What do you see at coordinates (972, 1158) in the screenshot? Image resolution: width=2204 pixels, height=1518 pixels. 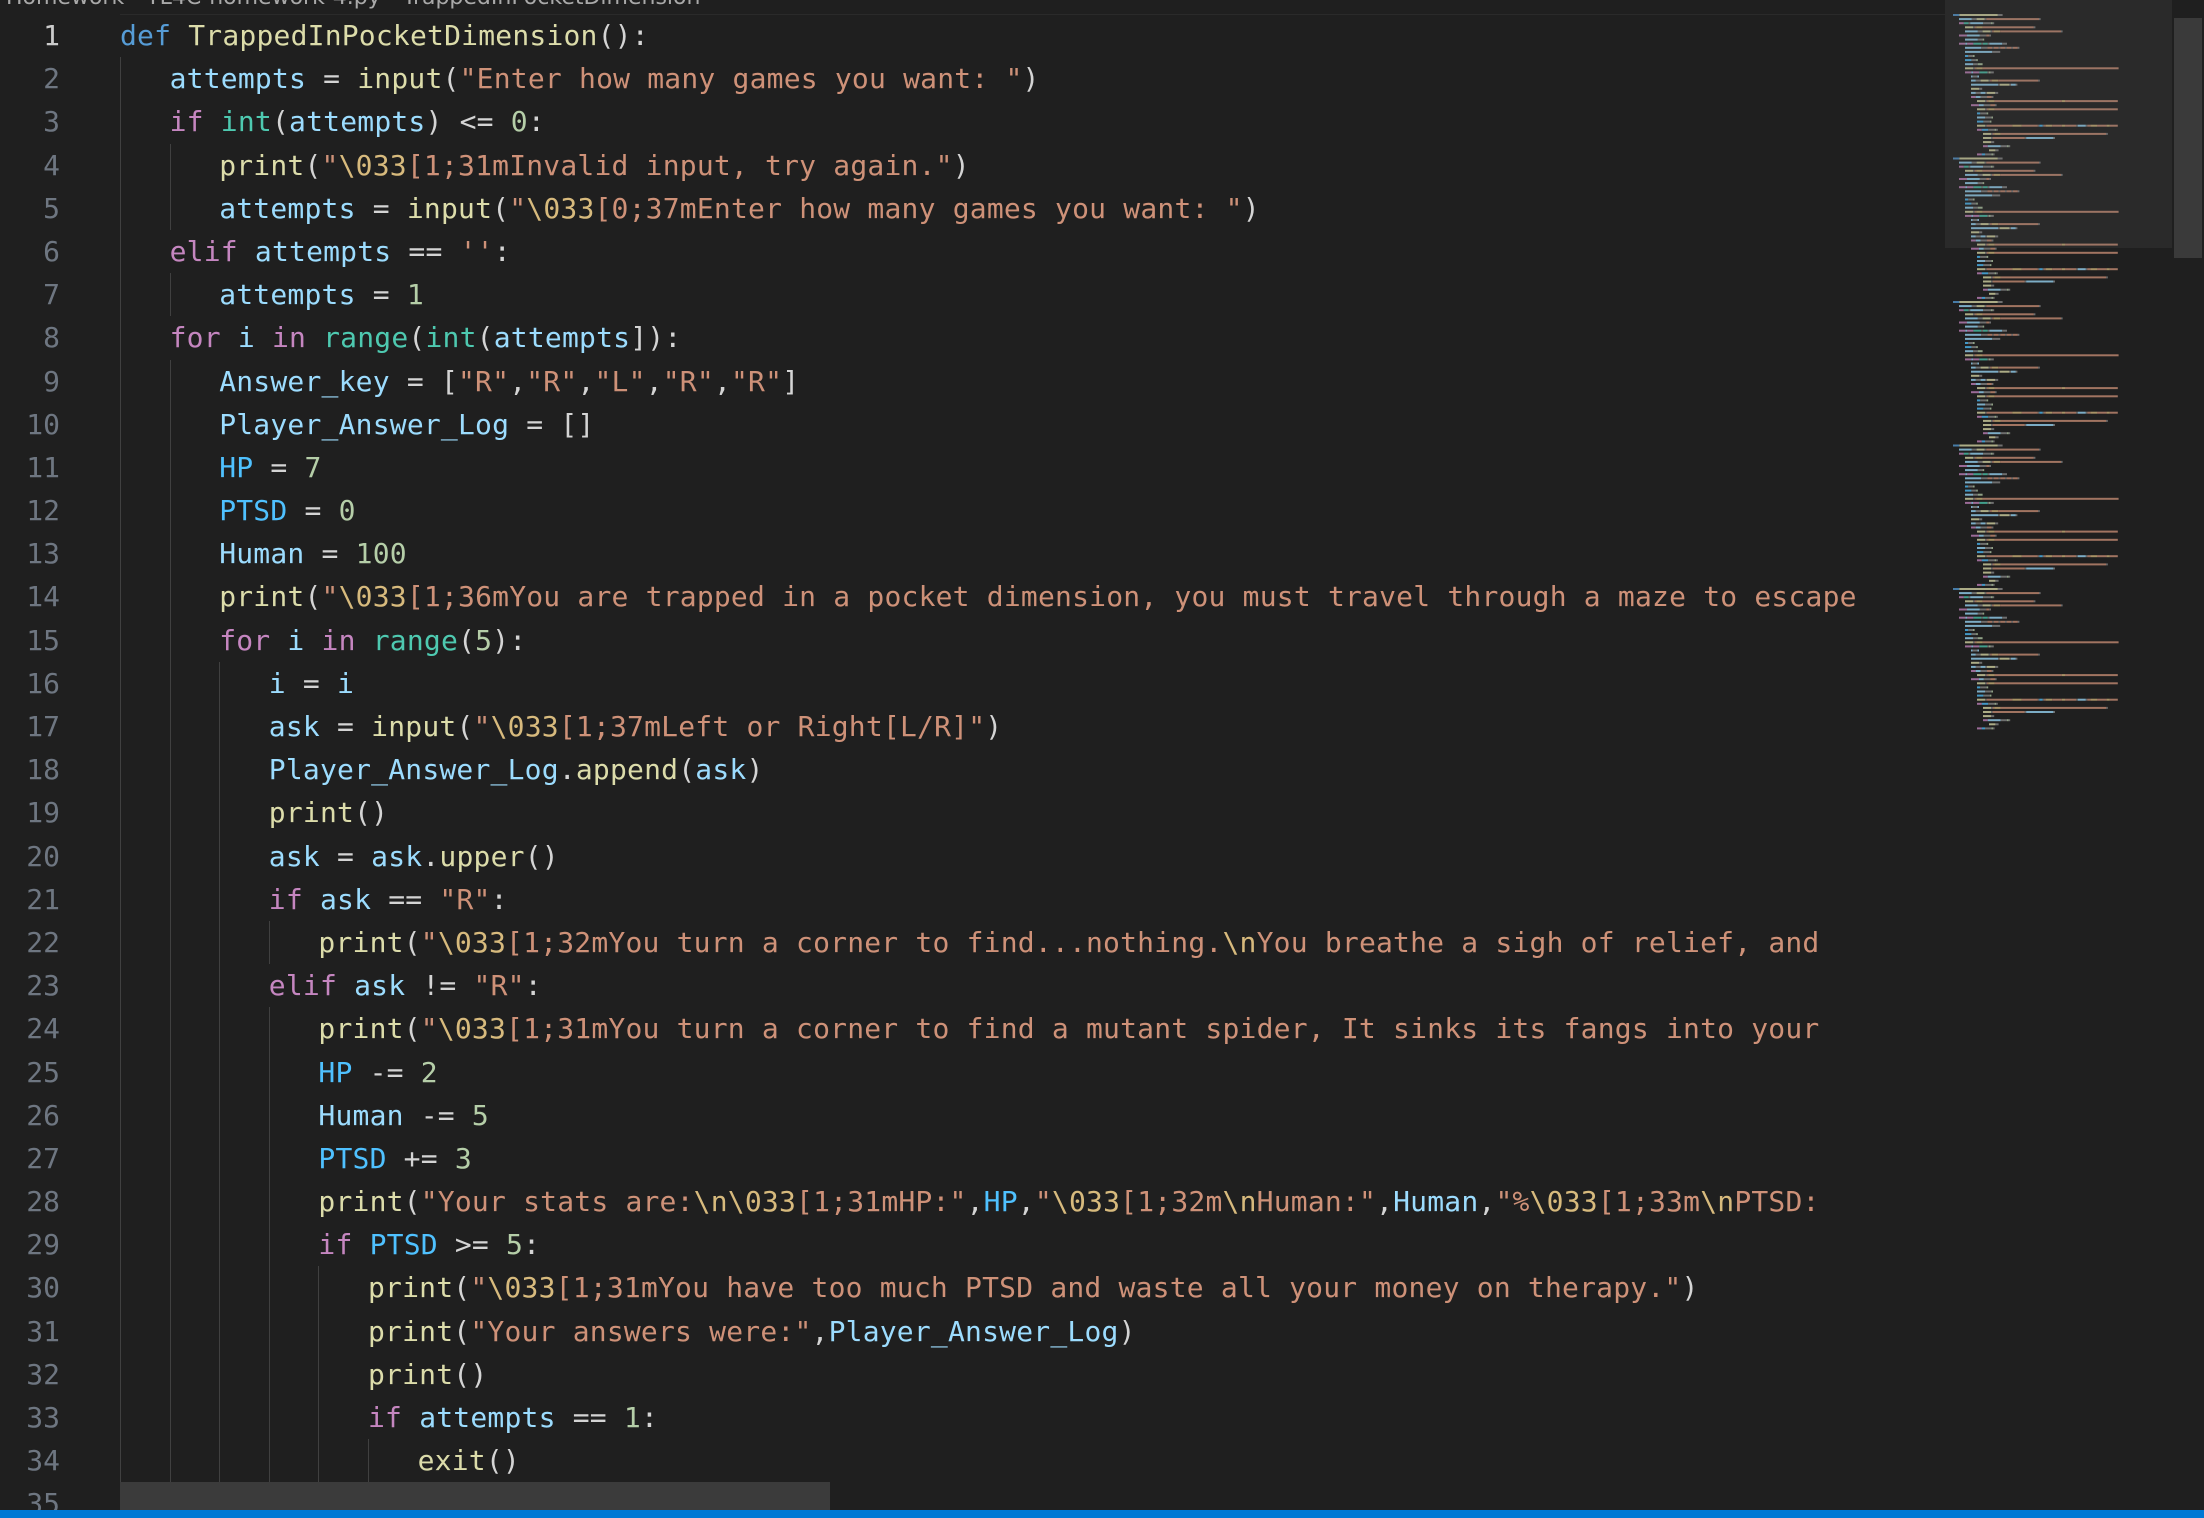 I see `code-line: 27 PTSD += 3` at bounding box center [972, 1158].